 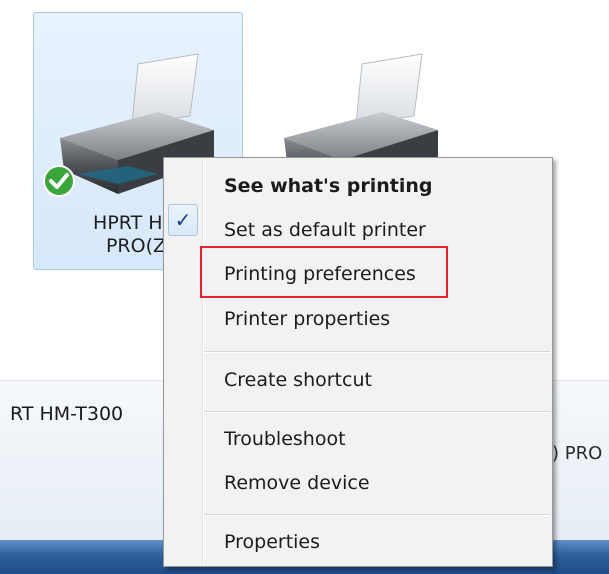 I want to click on menu-item-set-as-default-printer: Set as default printer, so click(x=325, y=230).